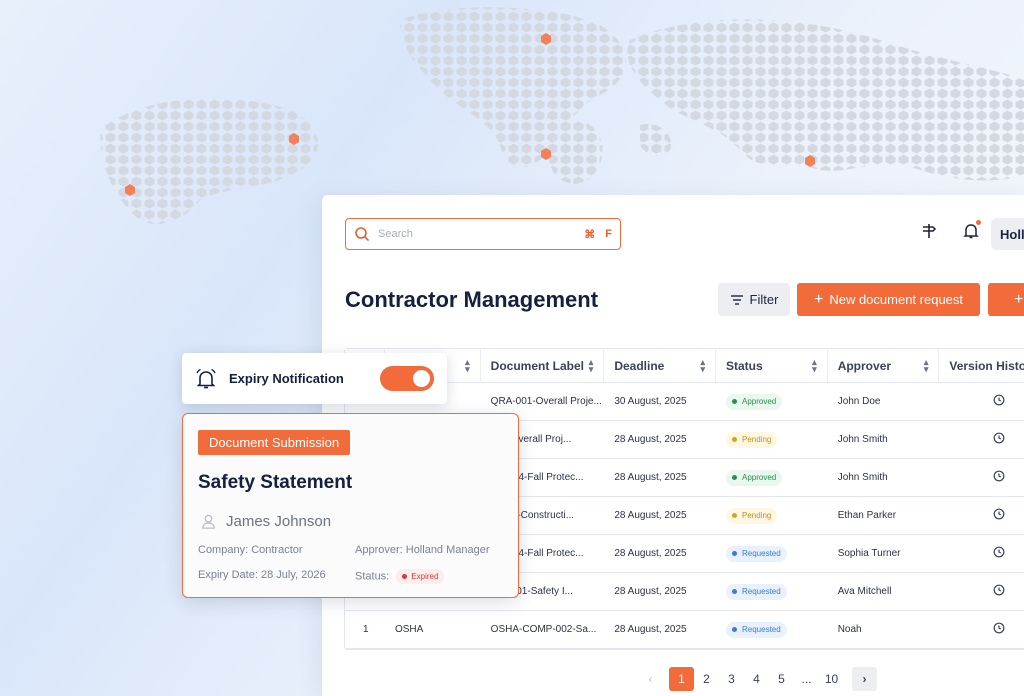  Describe the element at coordinates (362, 234) in the screenshot. I see `search-icon` at that location.